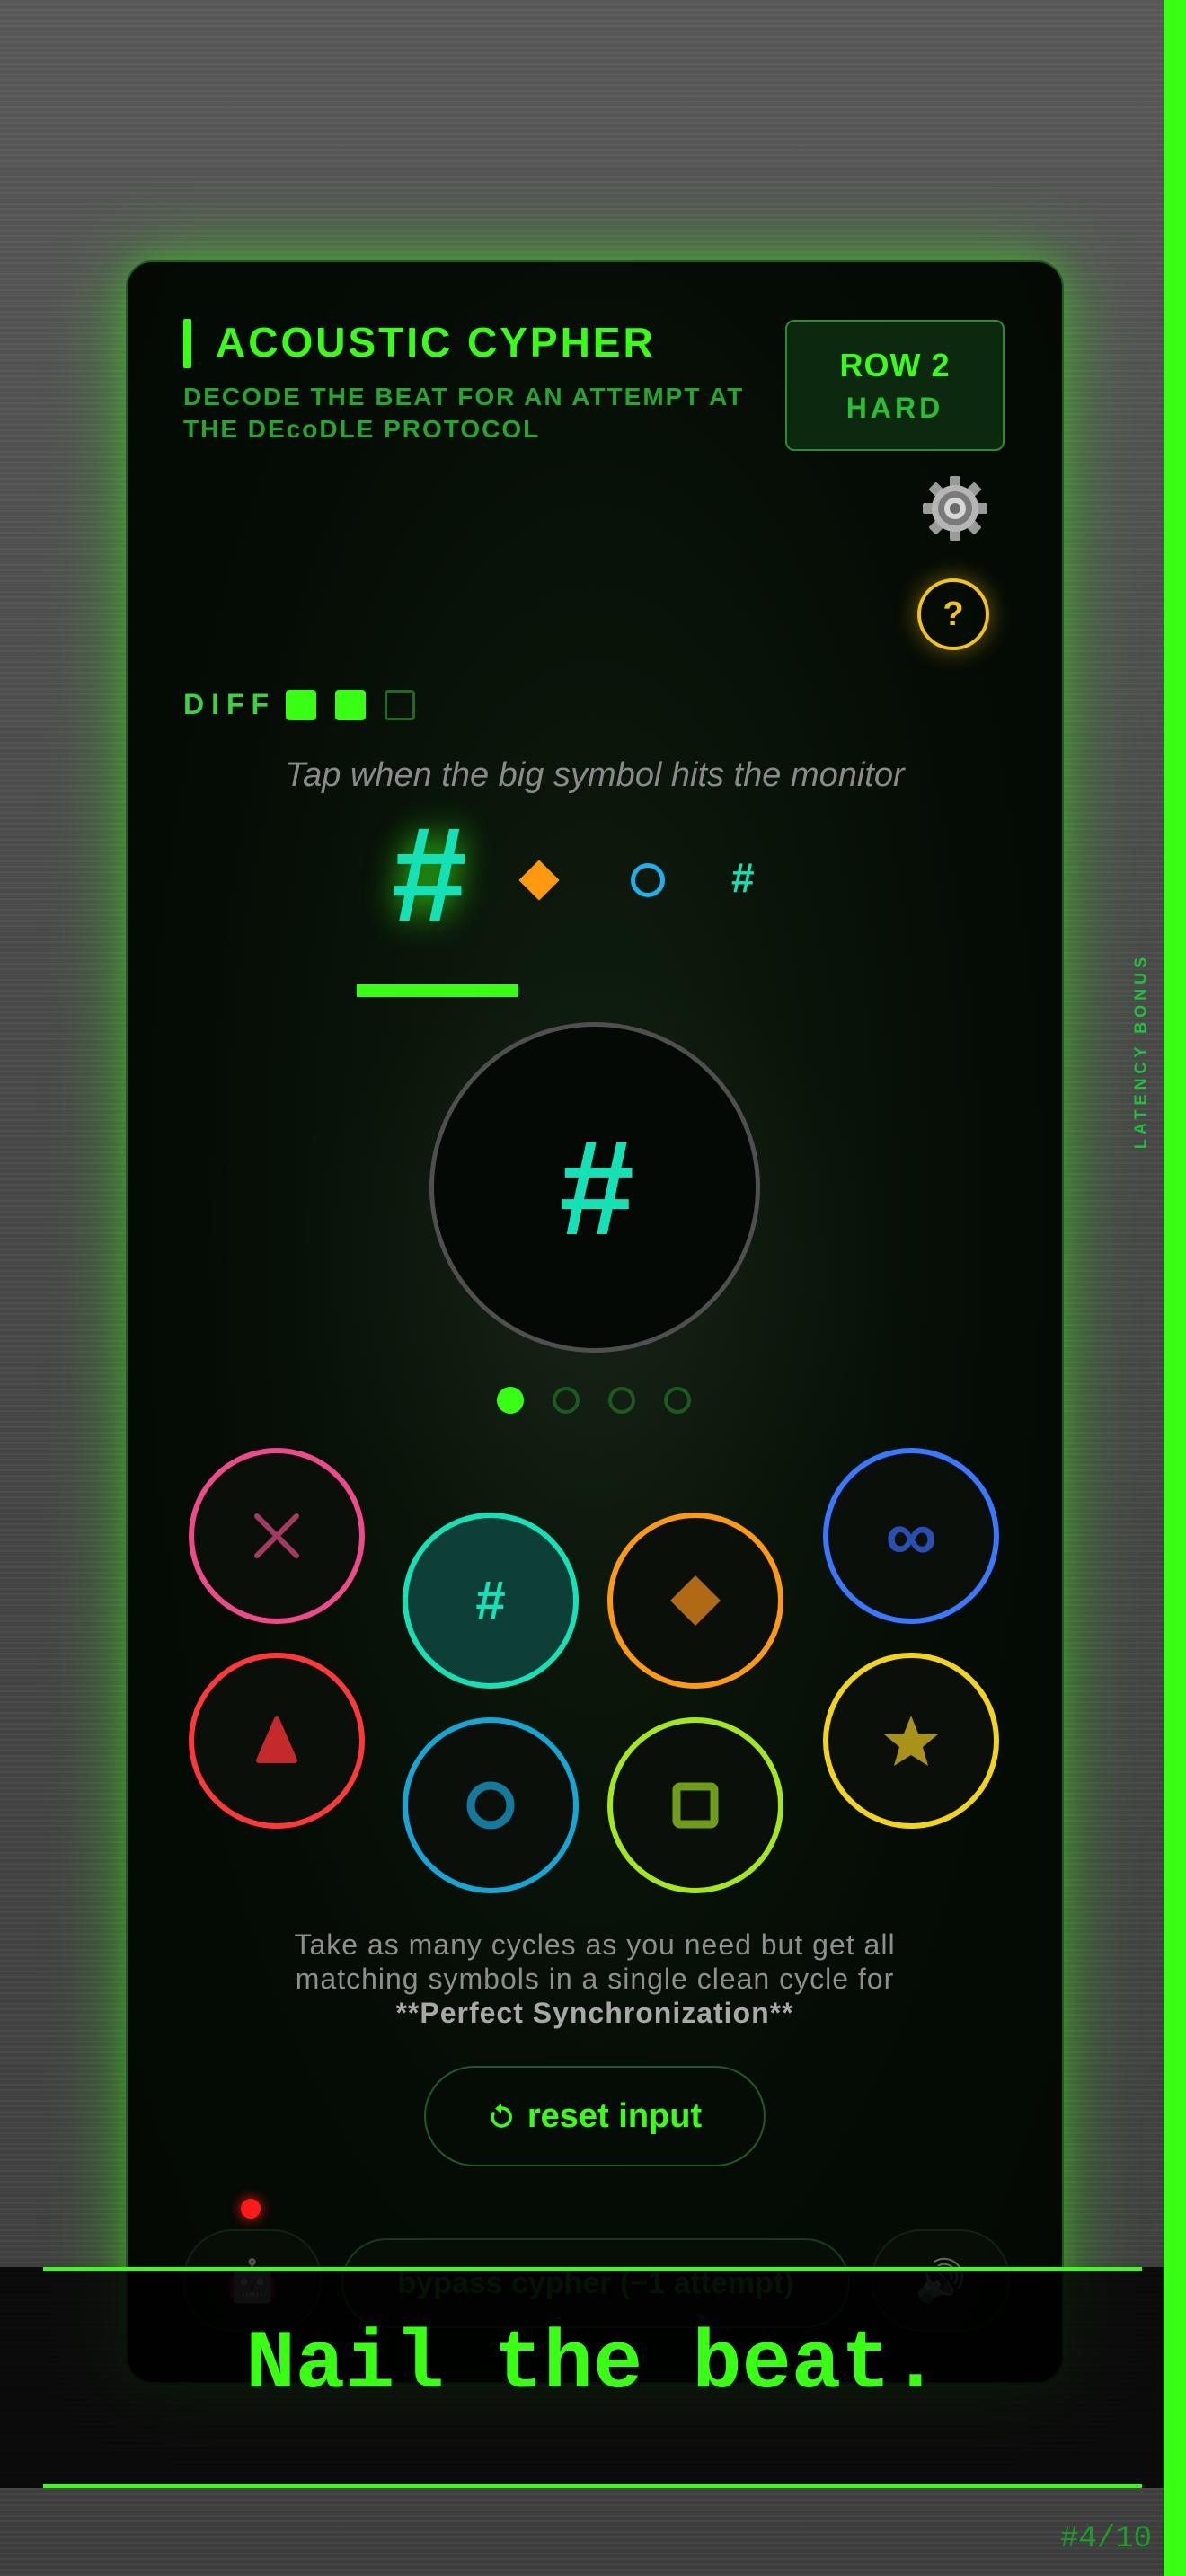  Describe the element at coordinates (187, 343) in the screenshot. I see `title-accent-bar` at that location.